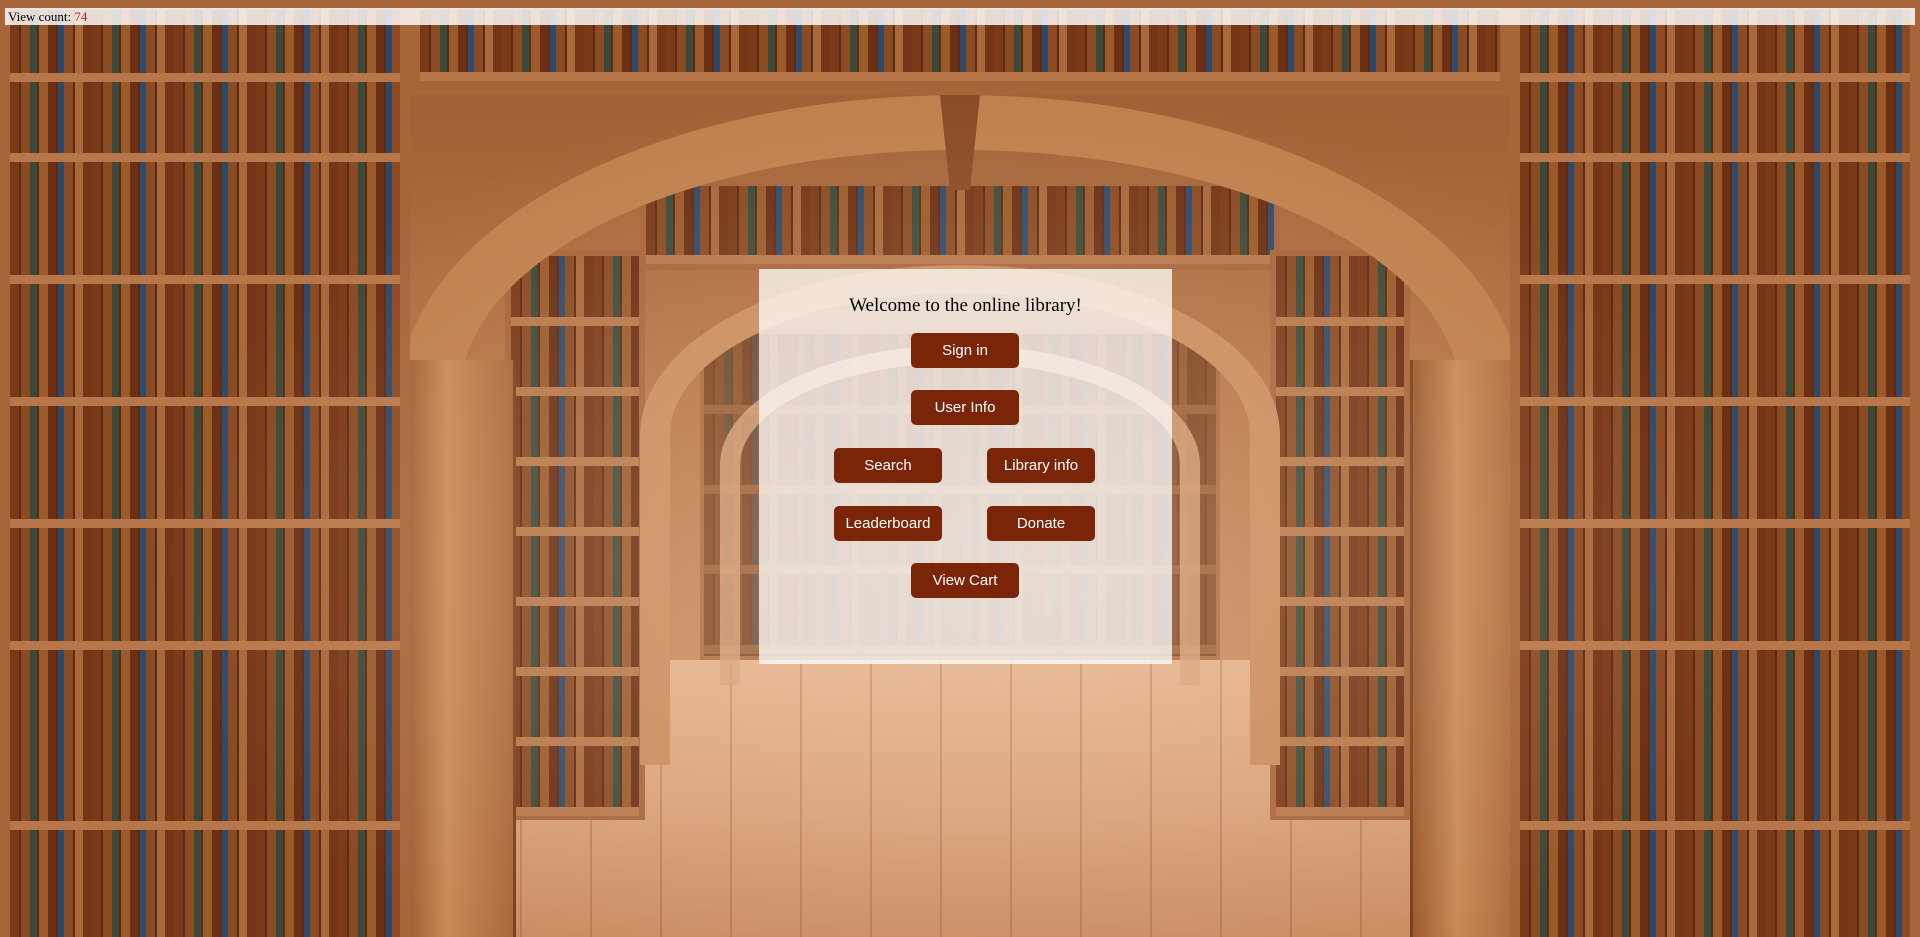 This screenshot has width=1920, height=937. Describe the element at coordinates (965, 580) in the screenshot. I see `view-cart-button: View Cart` at that location.